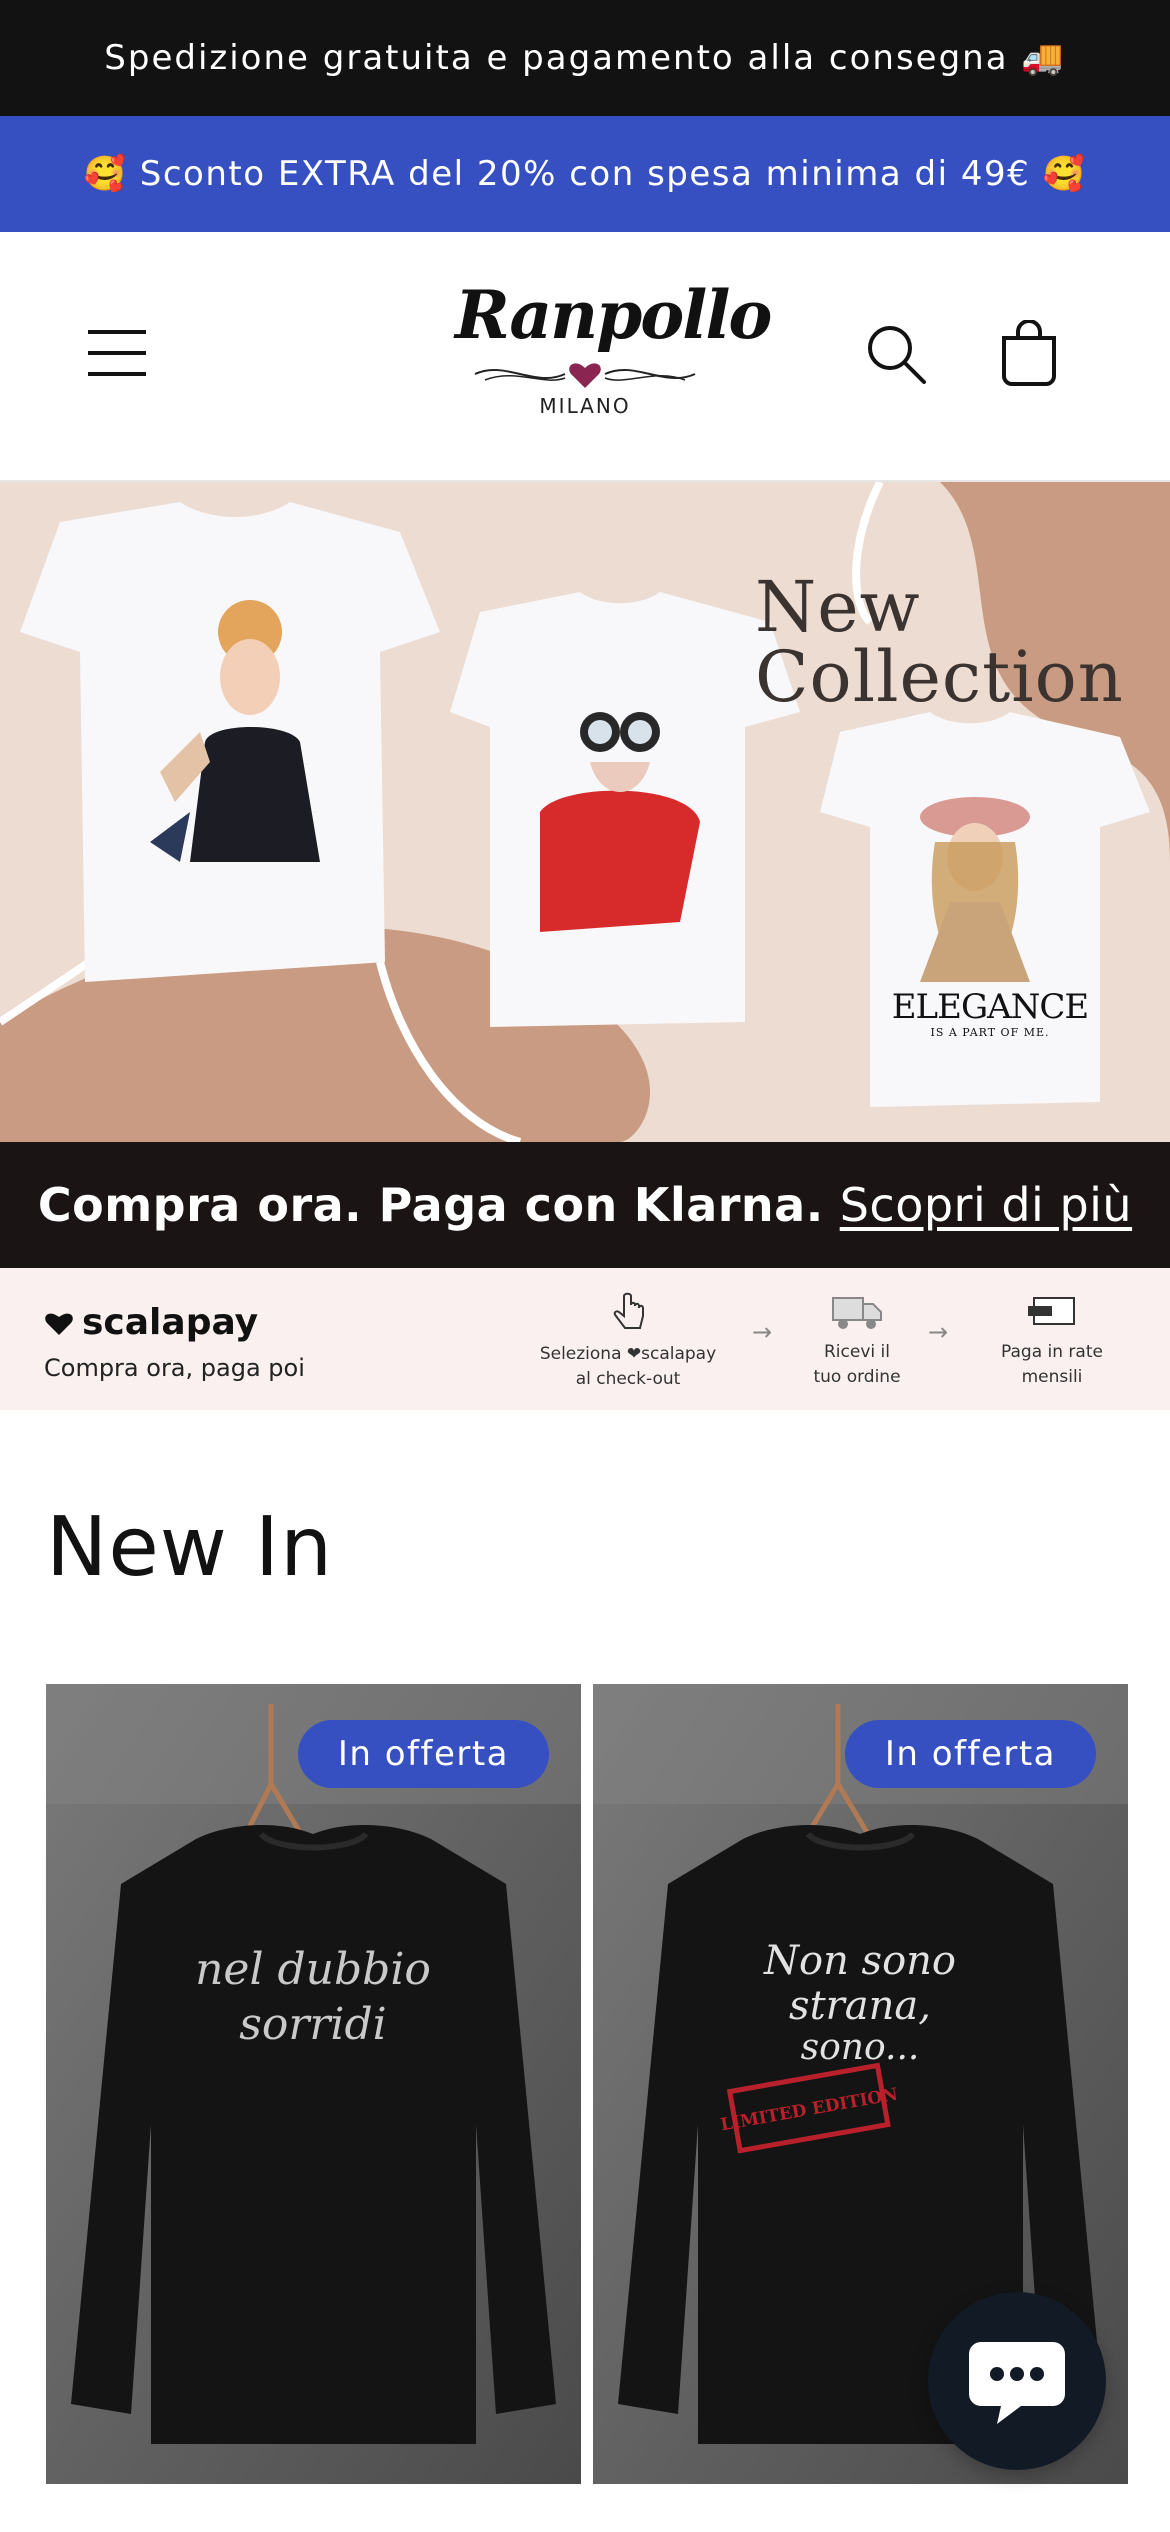  I want to click on chat-icon, so click(1017, 2383).